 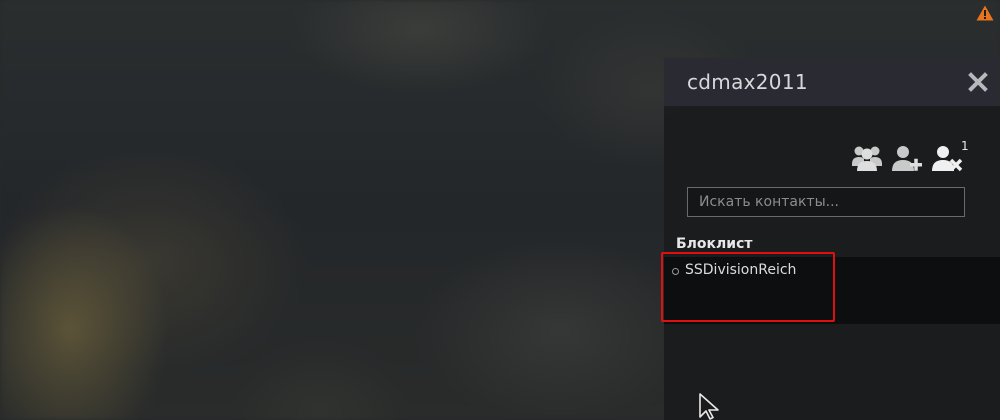 I want to click on add-friend-icon, so click(x=907, y=158).